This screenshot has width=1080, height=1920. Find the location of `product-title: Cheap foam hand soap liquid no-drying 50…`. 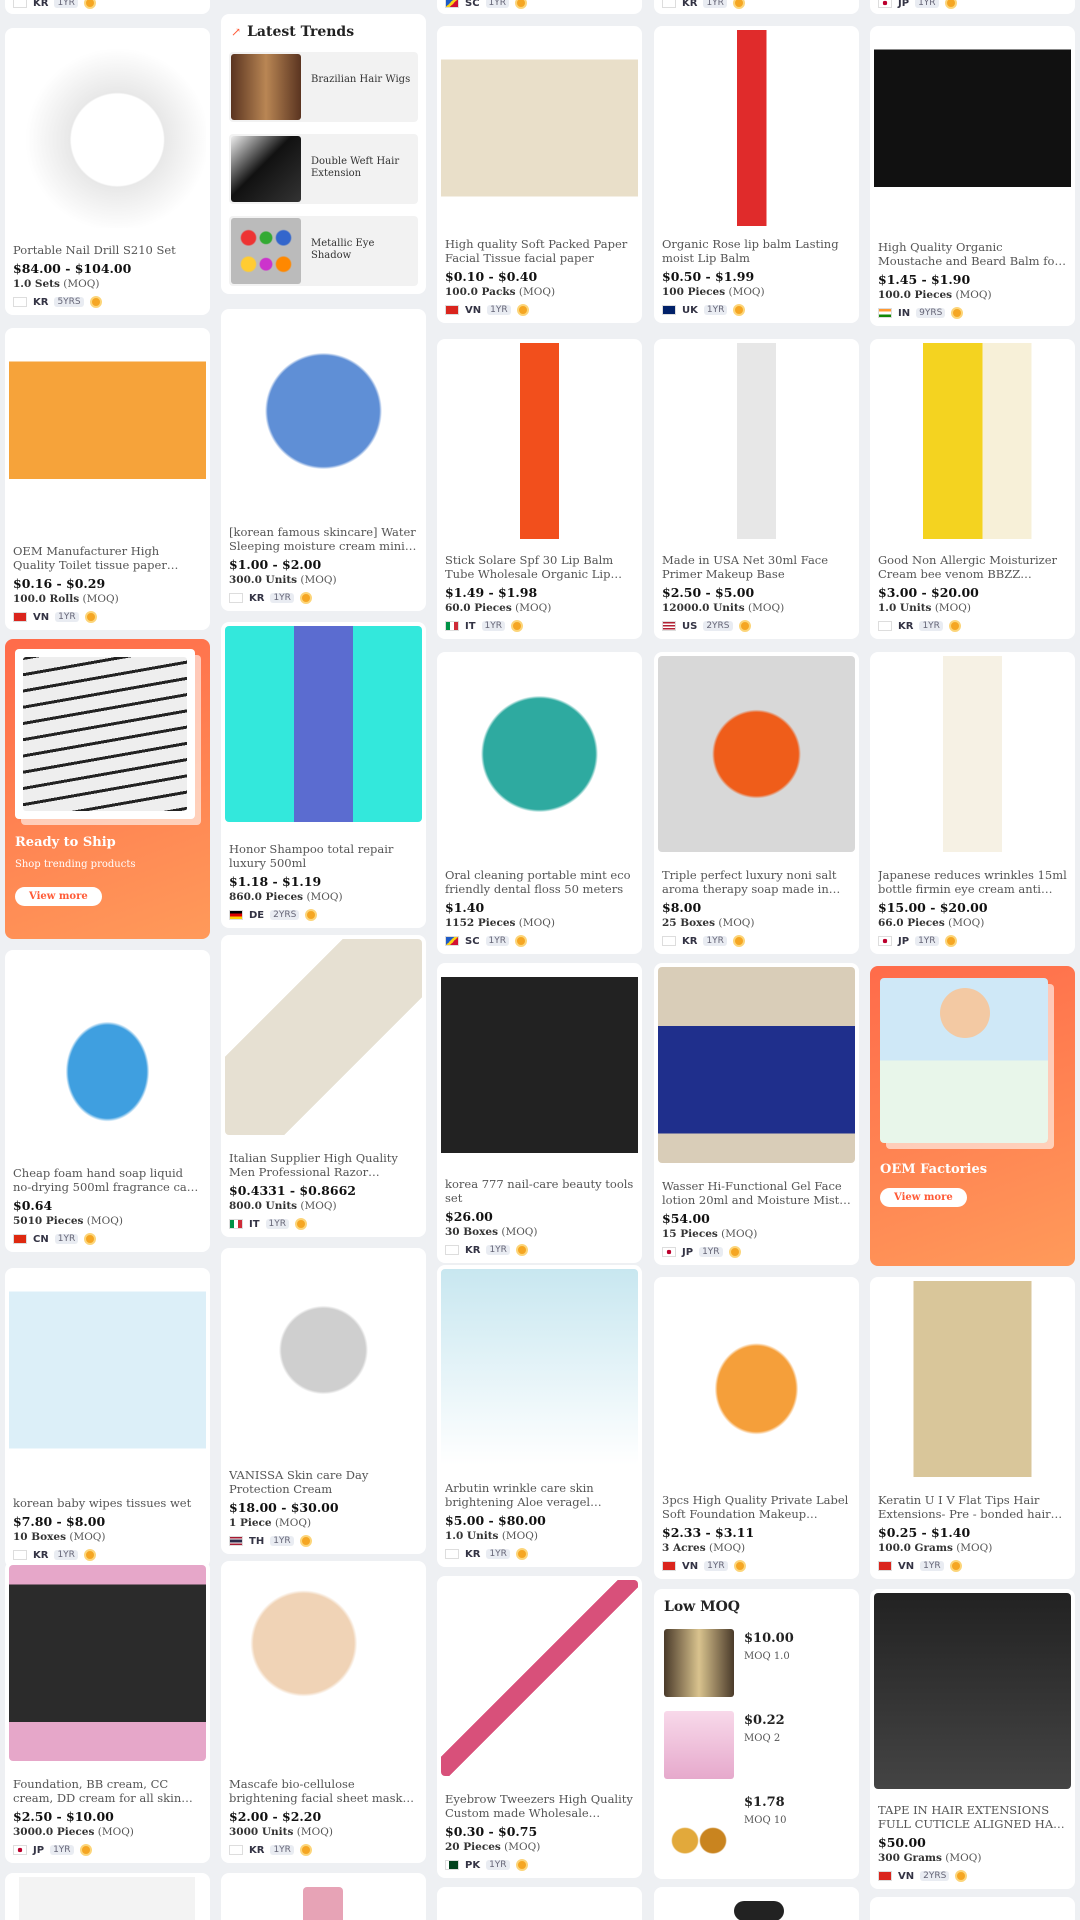

product-title: Cheap foam hand soap liquid no-drying 50… is located at coordinates (107, 1180).